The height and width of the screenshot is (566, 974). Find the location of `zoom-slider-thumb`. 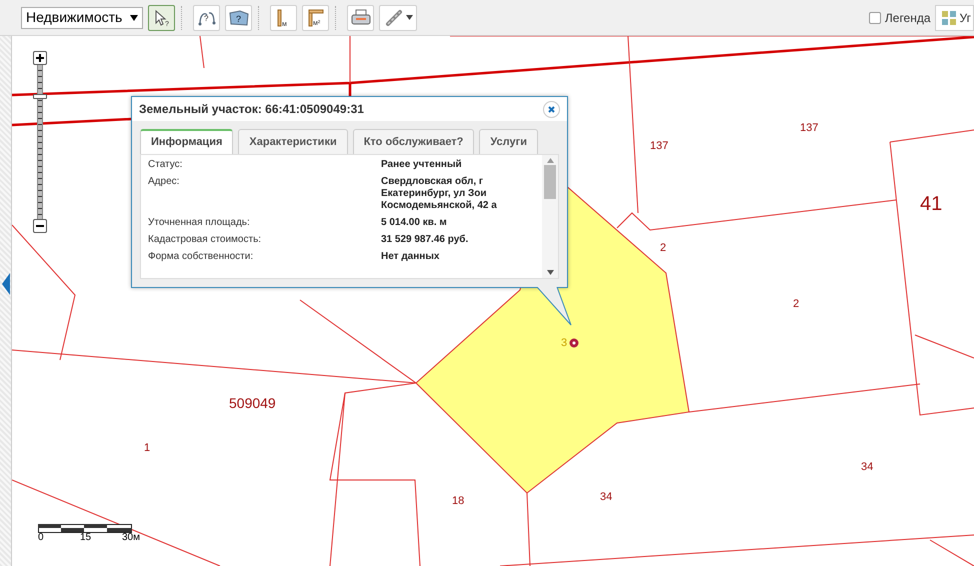

zoom-slider-thumb is located at coordinates (40, 96).